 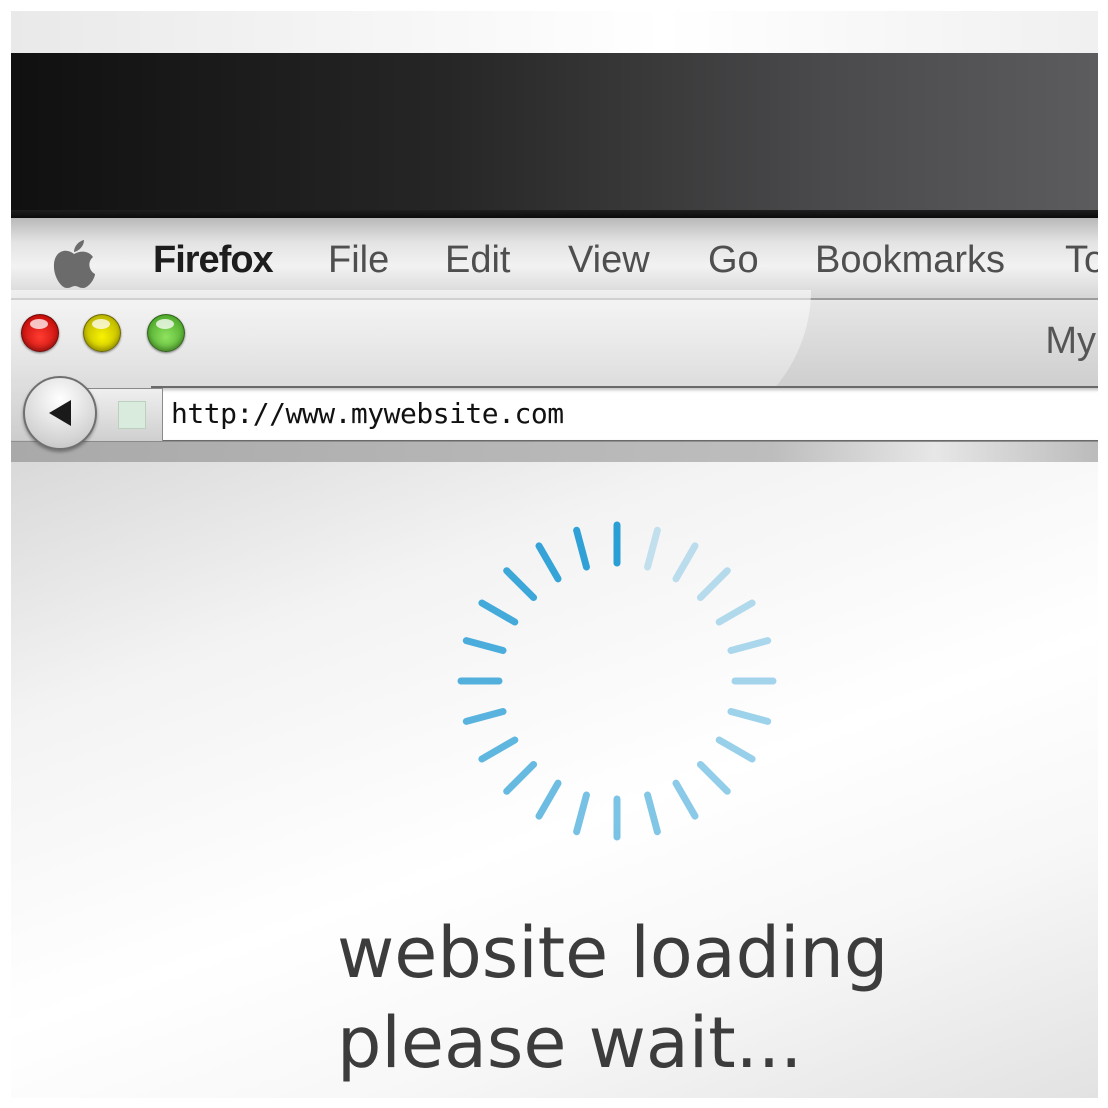 What do you see at coordinates (477, 260) in the screenshot?
I see `menu-edit: Edit` at bounding box center [477, 260].